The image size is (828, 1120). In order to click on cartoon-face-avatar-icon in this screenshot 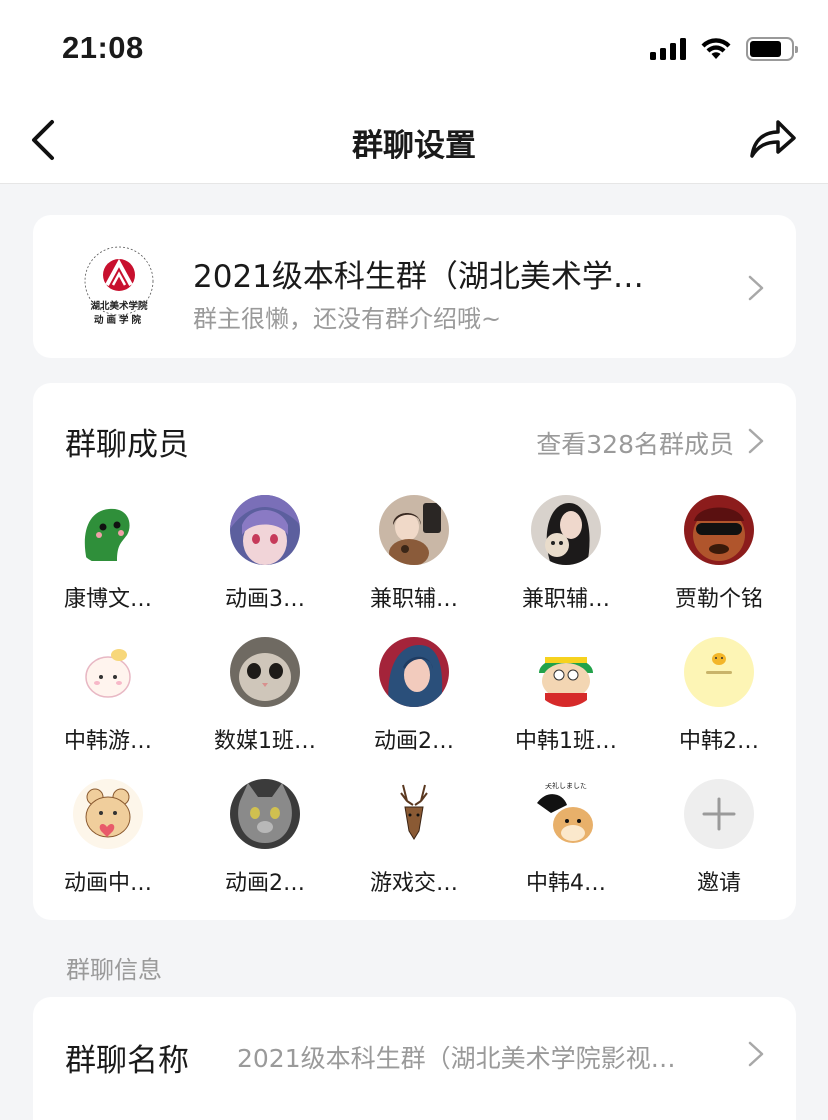, I will do `click(719, 530)`.